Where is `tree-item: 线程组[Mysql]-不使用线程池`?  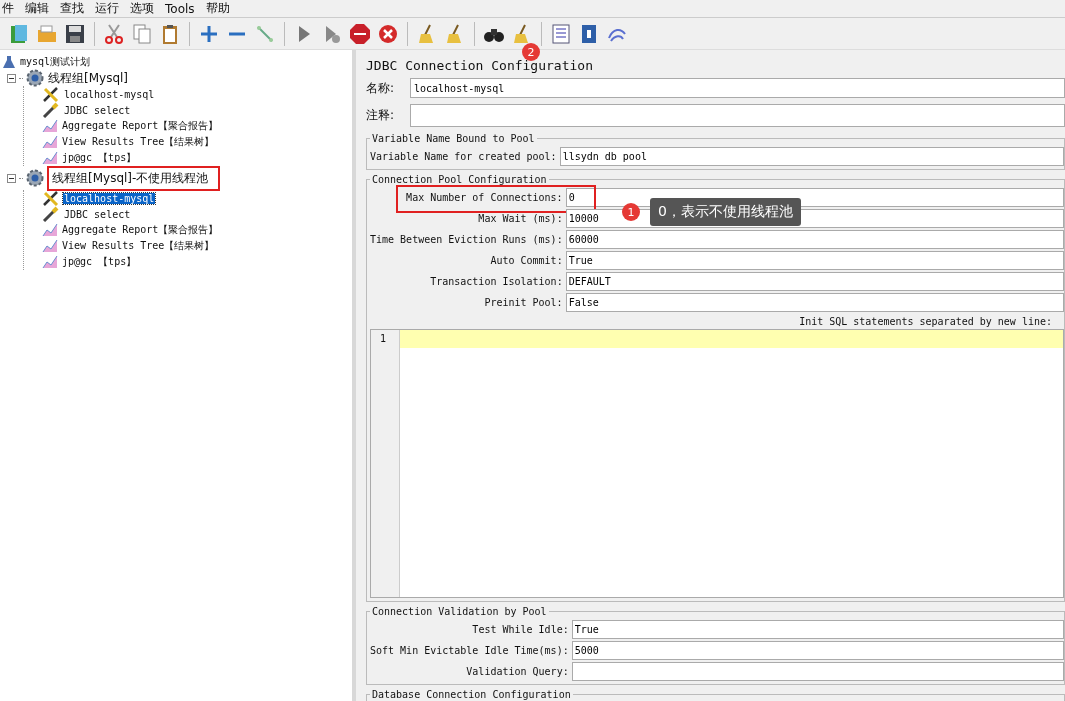 tree-item: 线程组[Mysql]-不使用线程池 is located at coordinates (134, 178).